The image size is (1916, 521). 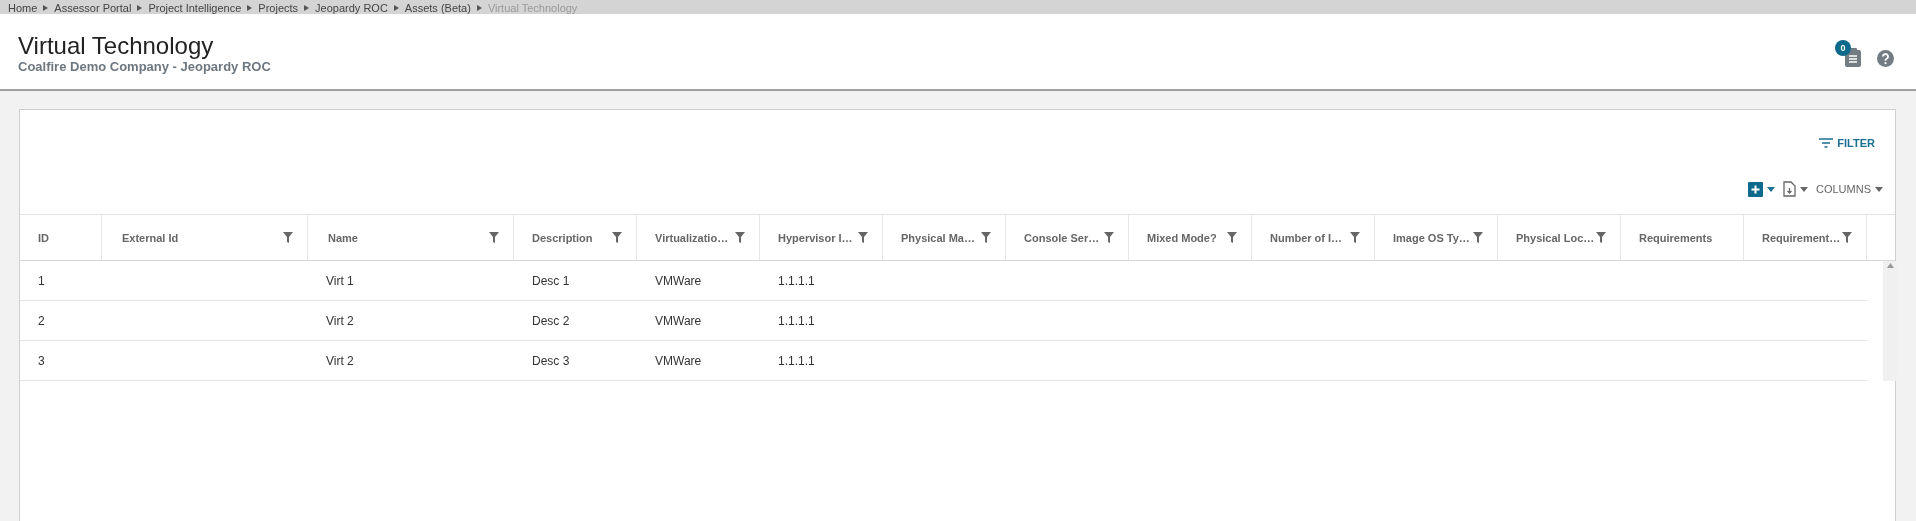 What do you see at coordinates (1849, 189) in the screenshot?
I see `columns-button: COLUMNS` at bounding box center [1849, 189].